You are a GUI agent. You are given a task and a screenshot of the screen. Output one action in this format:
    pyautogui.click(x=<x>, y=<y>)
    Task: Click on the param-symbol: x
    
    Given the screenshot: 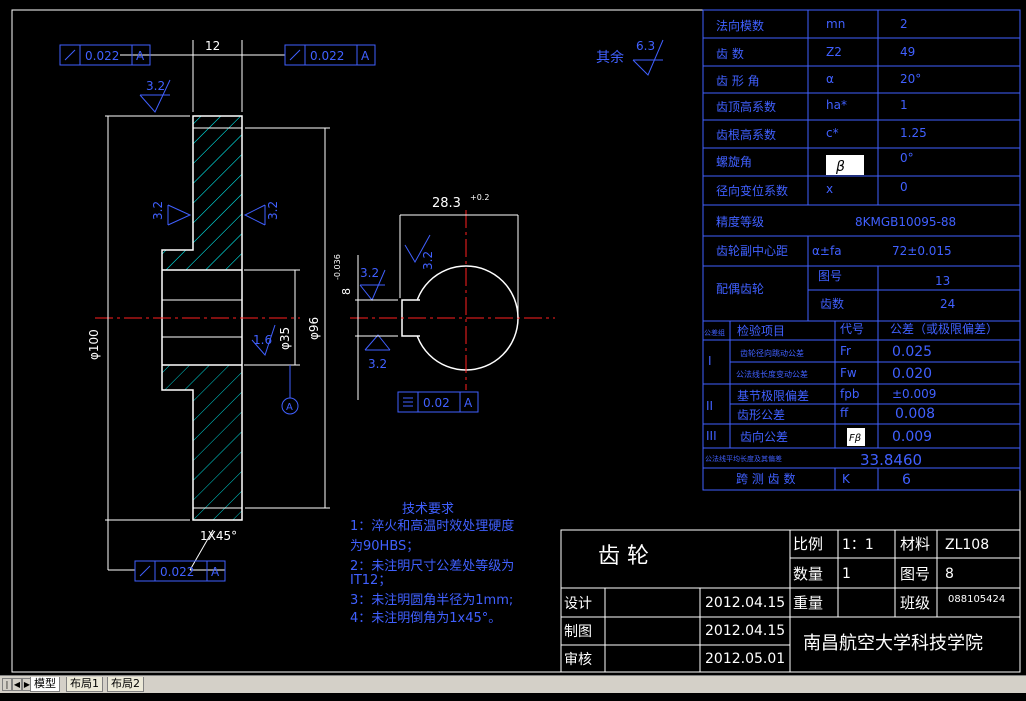 What is the action you would take?
    pyautogui.click(x=829, y=189)
    